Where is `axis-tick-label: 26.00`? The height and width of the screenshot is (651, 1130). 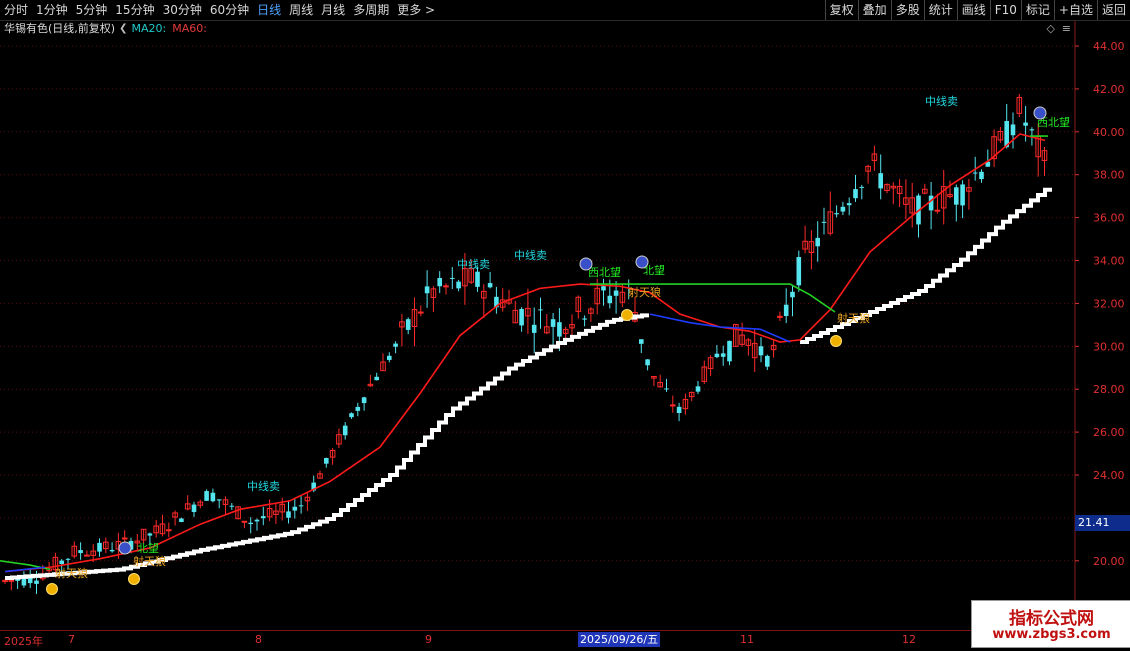
axis-tick-label: 26.00 is located at coordinates (1109, 432).